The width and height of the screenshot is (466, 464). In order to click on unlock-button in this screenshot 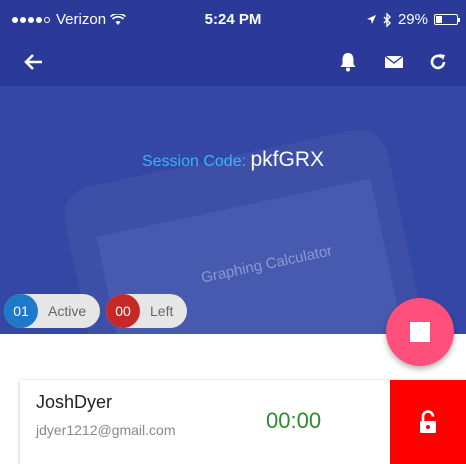, I will do `click(428, 422)`.